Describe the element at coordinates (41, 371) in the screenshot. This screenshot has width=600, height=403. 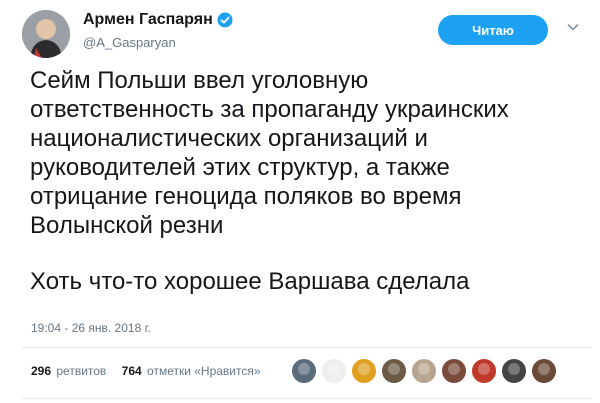
I see `retweet-count: 296` at that location.